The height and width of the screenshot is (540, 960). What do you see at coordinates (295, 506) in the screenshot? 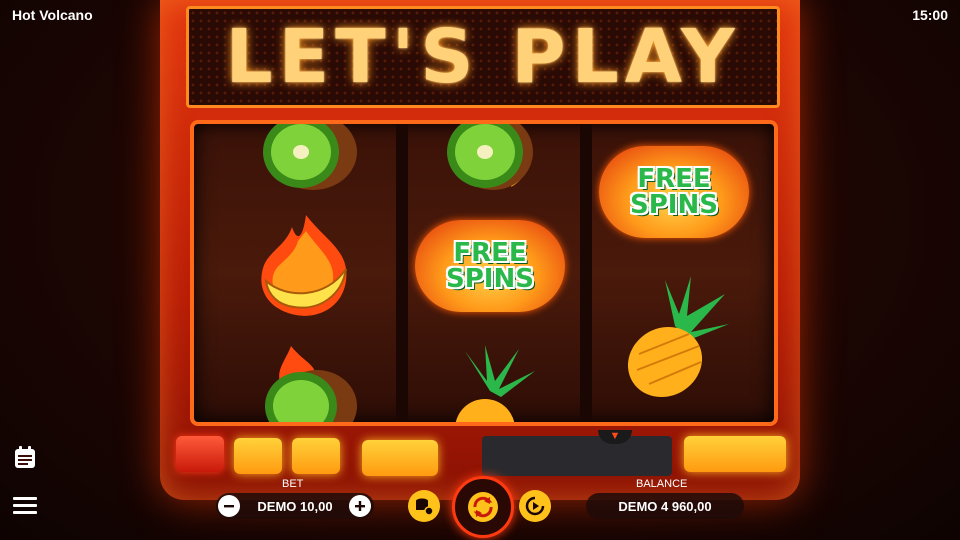
I see `bet-value: DEMO 10,00` at bounding box center [295, 506].